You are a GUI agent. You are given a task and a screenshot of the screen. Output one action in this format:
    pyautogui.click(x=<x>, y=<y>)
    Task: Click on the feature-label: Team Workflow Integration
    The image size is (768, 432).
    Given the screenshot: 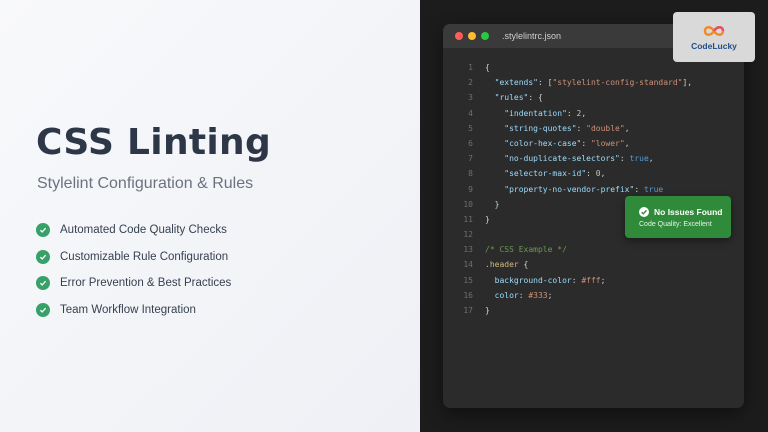 What is the action you would take?
    pyautogui.click(x=128, y=309)
    